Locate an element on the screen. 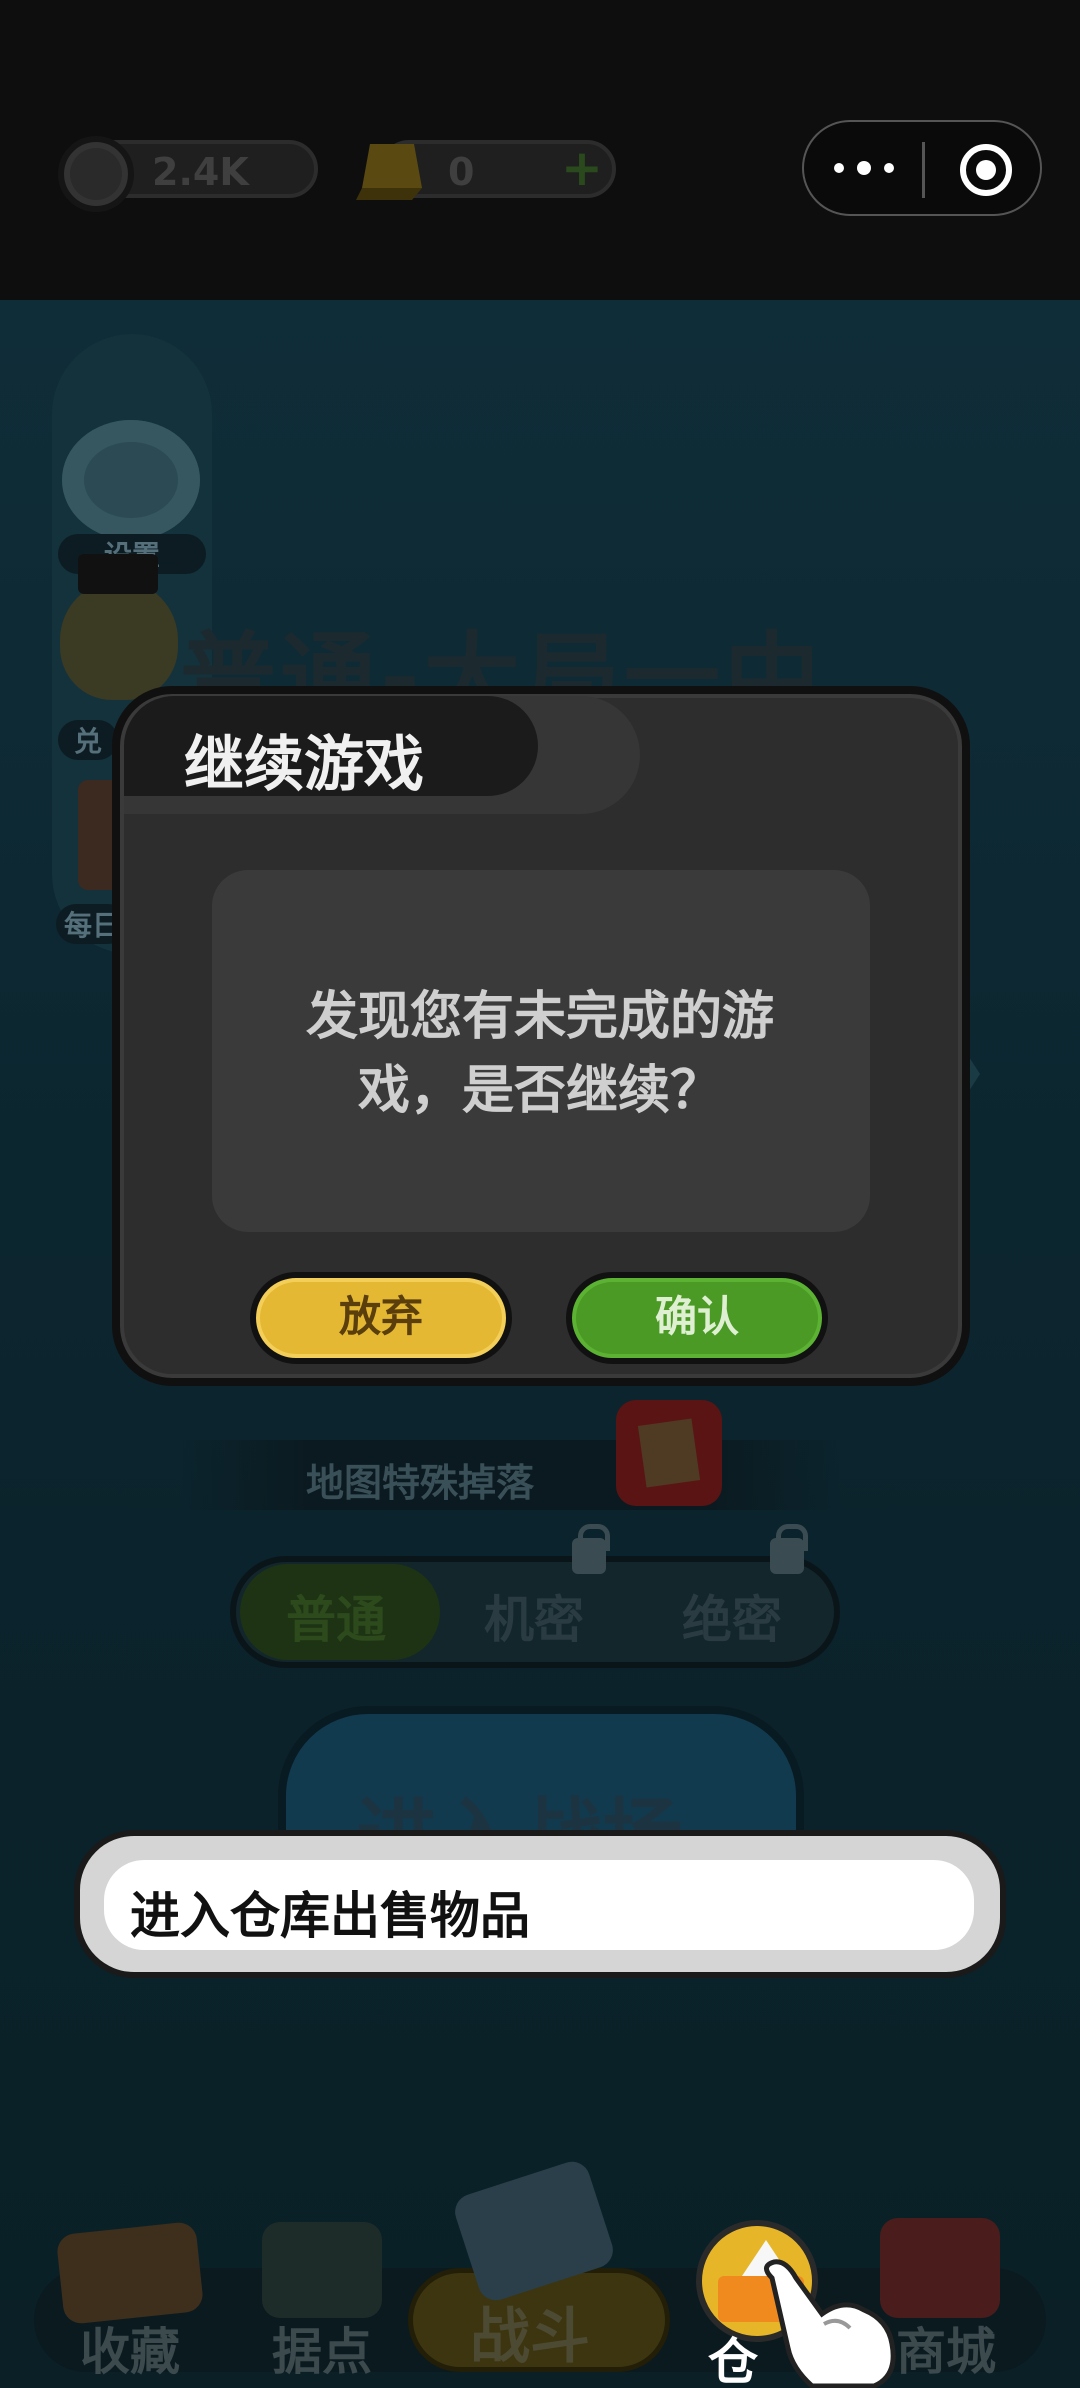 The width and height of the screenshot is (1080, 2388). book-icon is located at coordinates (130, 2273).